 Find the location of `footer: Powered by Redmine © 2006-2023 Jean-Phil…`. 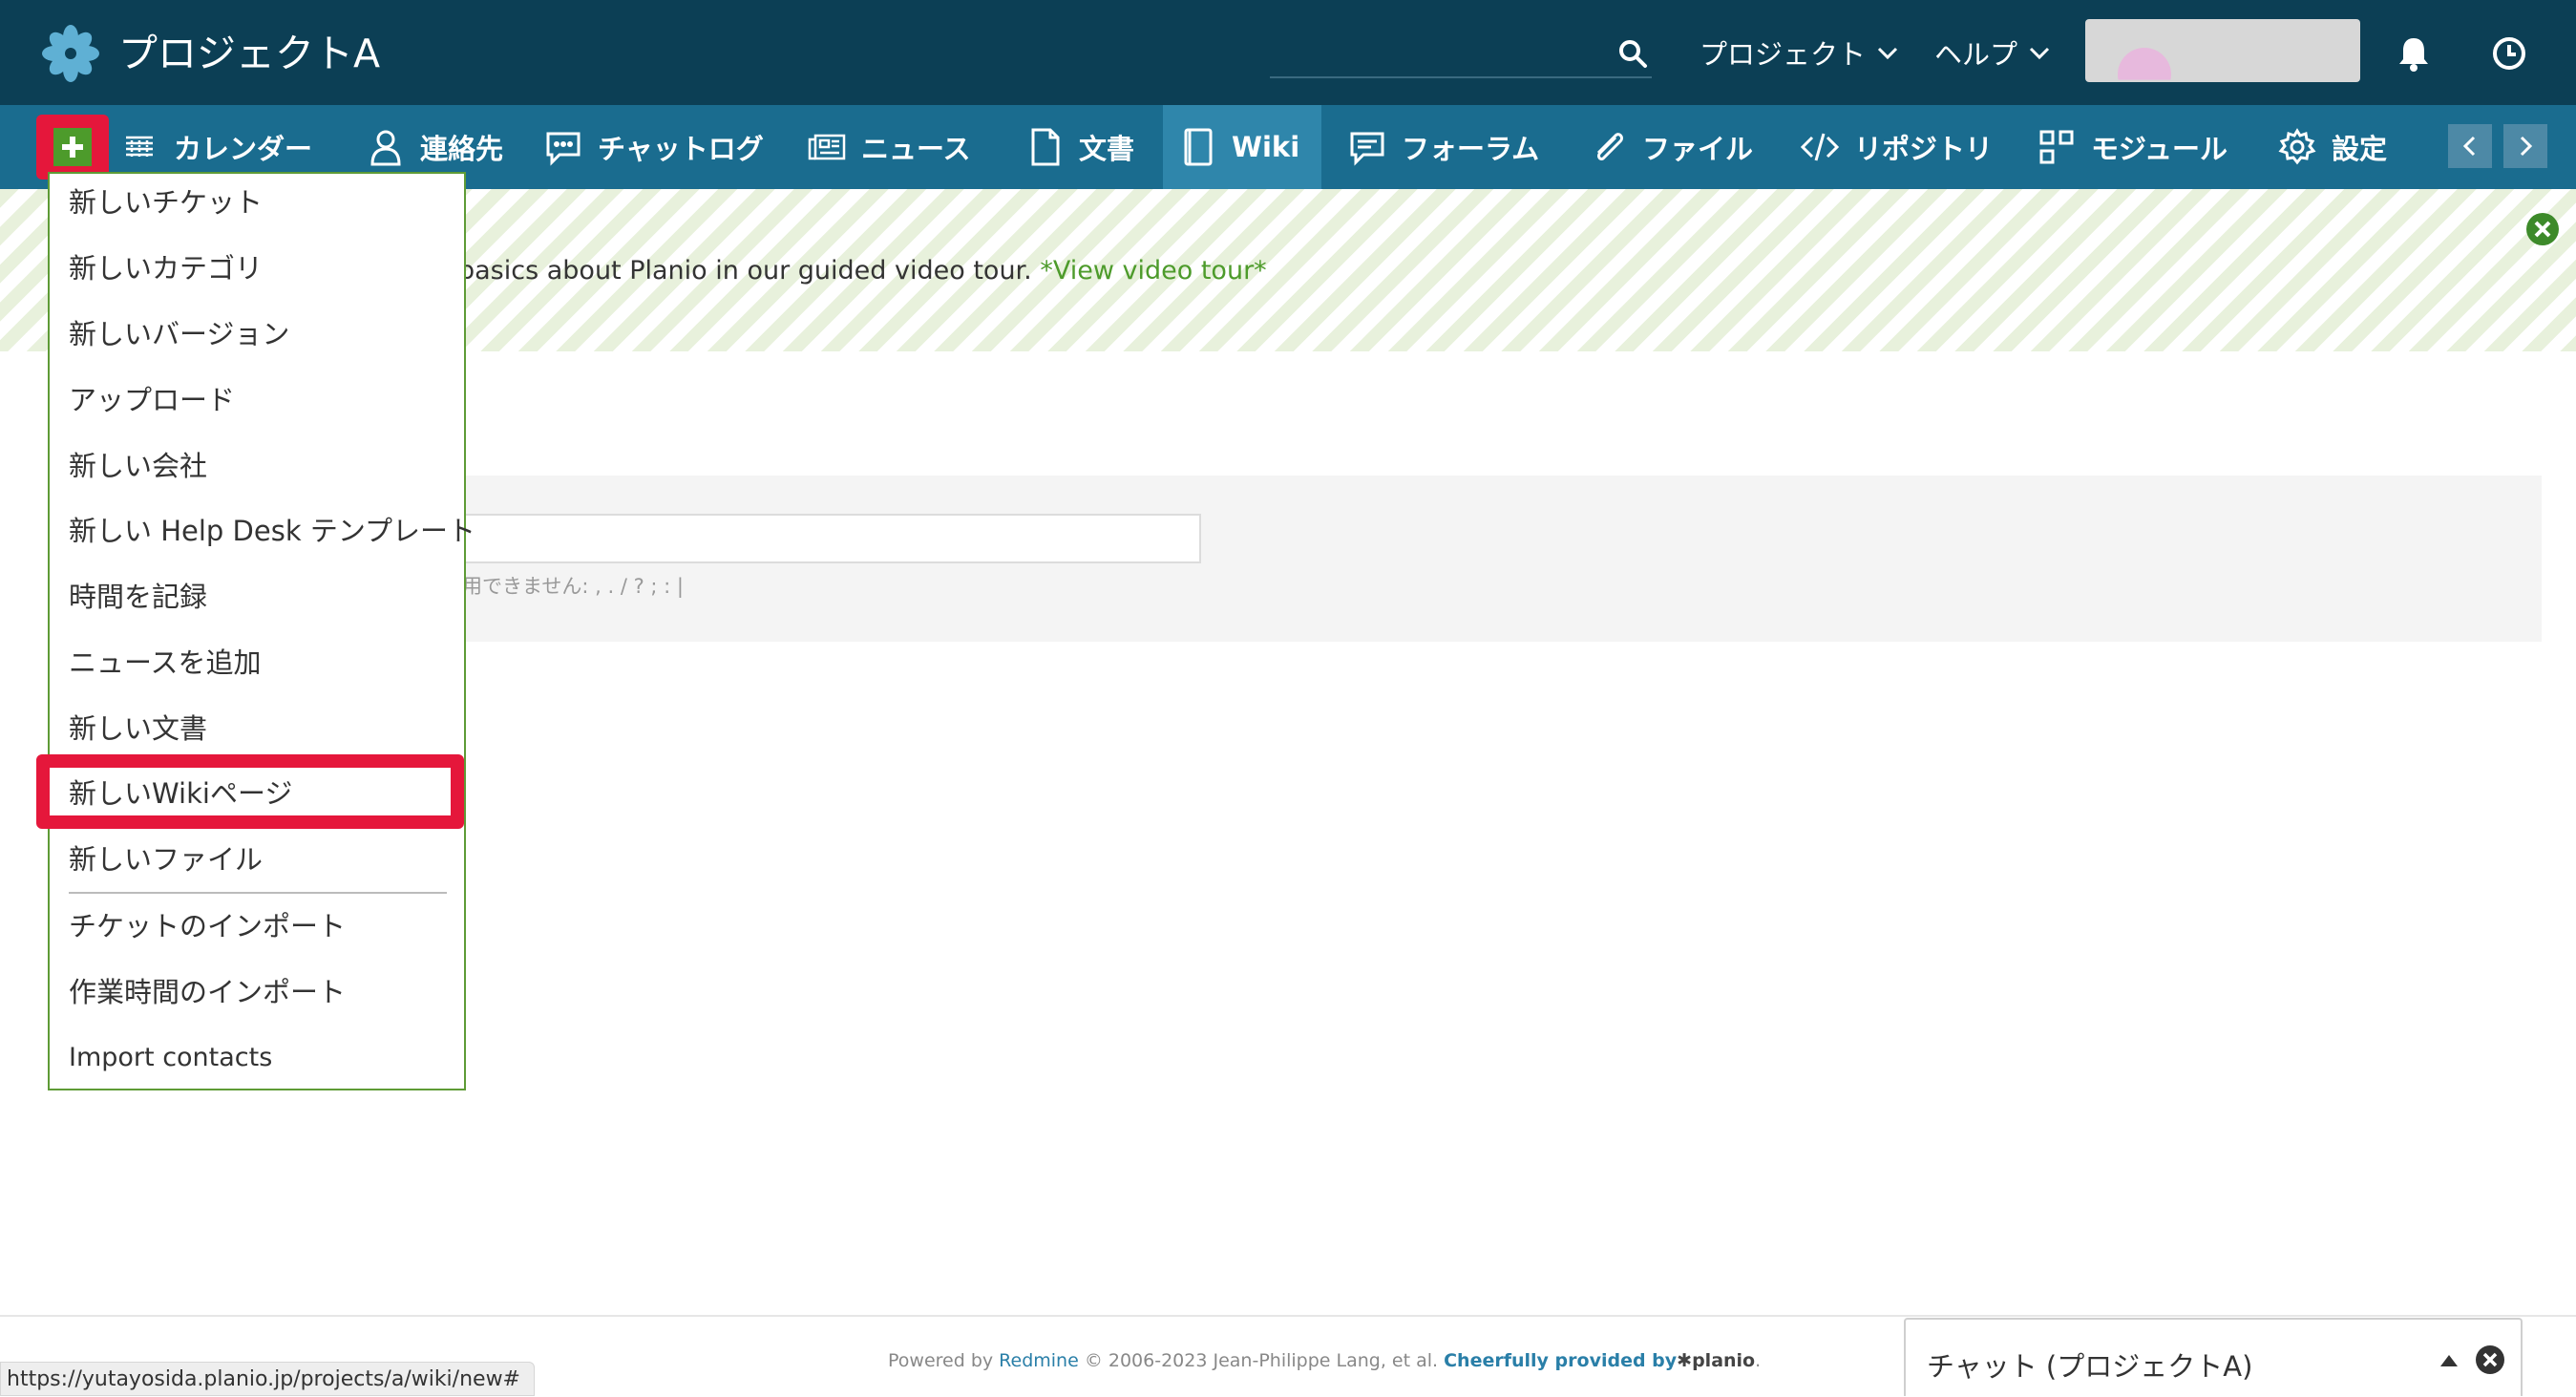

footer: Powered by Redmine © 2006-2023 Jean-Phil… is located at coordinates (1324, 1360).